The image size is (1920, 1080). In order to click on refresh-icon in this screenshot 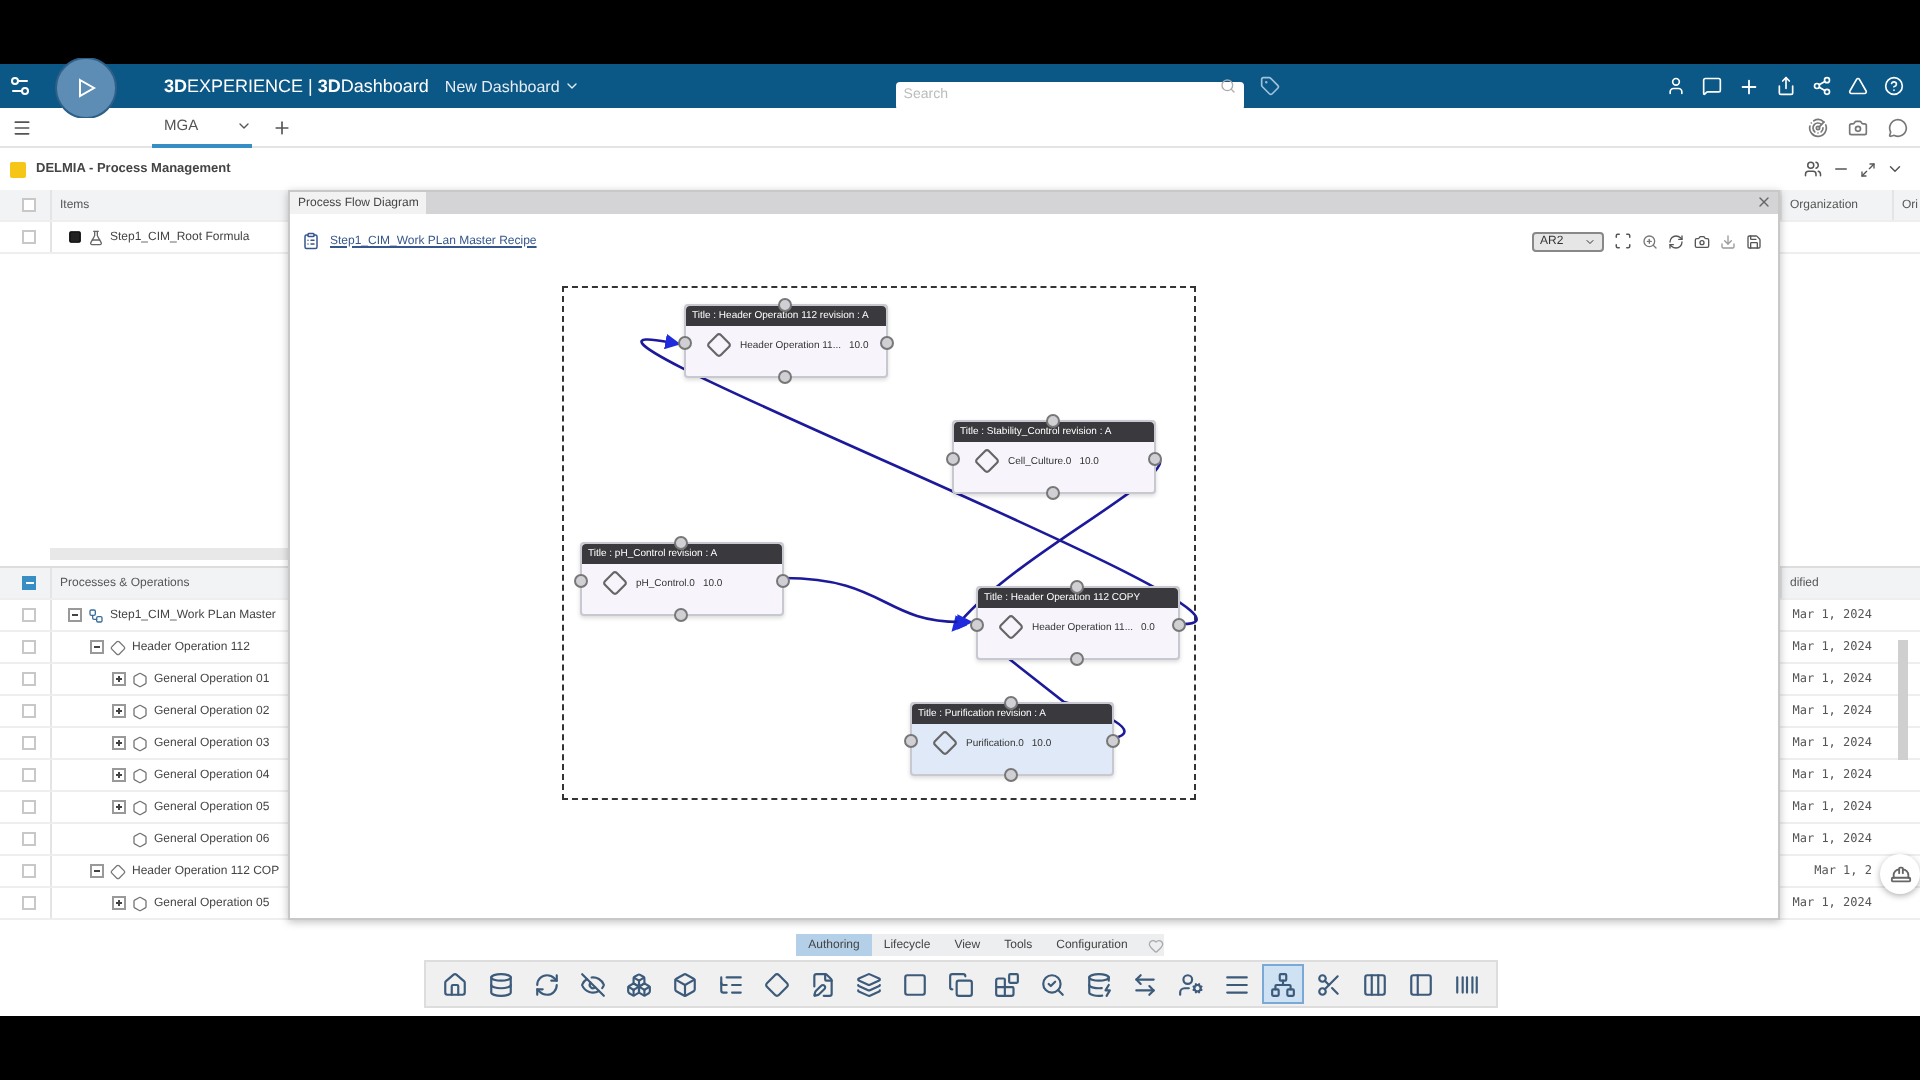, I will do `click(1676, 241)`.